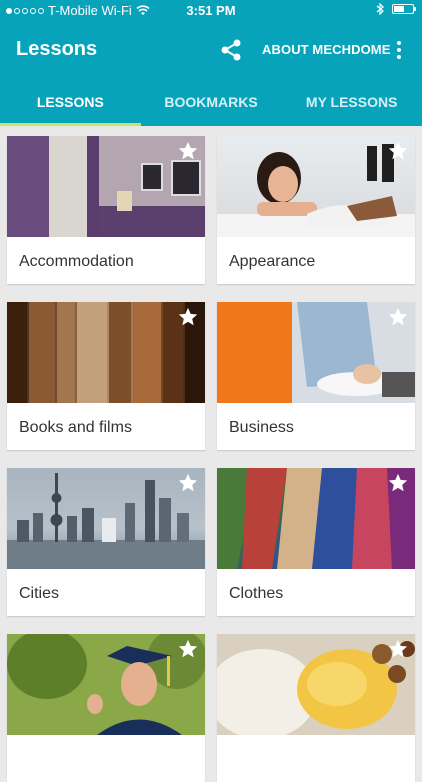 The height and width of the screenshot is (782, 422). Describe the element at coordinates (106, 352) in the screenshot. I see `old-books-image` at that location.